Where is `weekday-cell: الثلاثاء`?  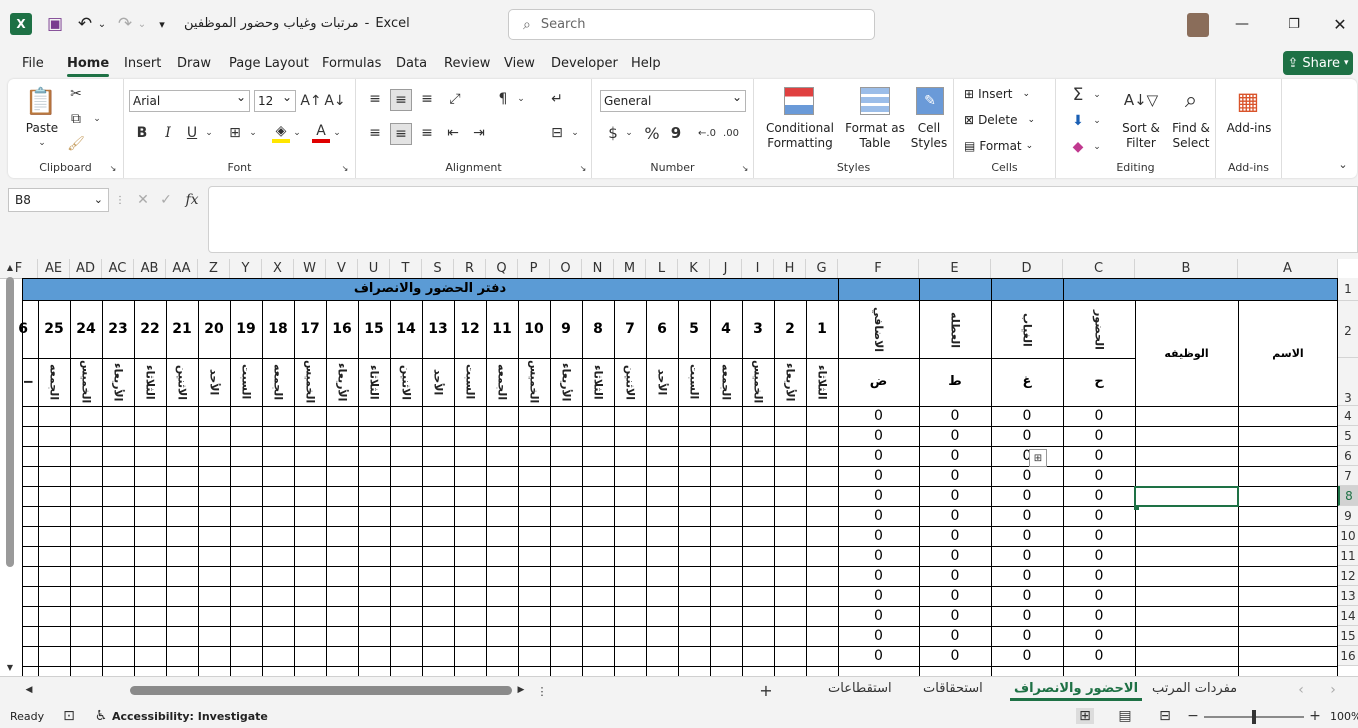
weekday-cell: الثلاثاء is located at coordinates (150, 382).